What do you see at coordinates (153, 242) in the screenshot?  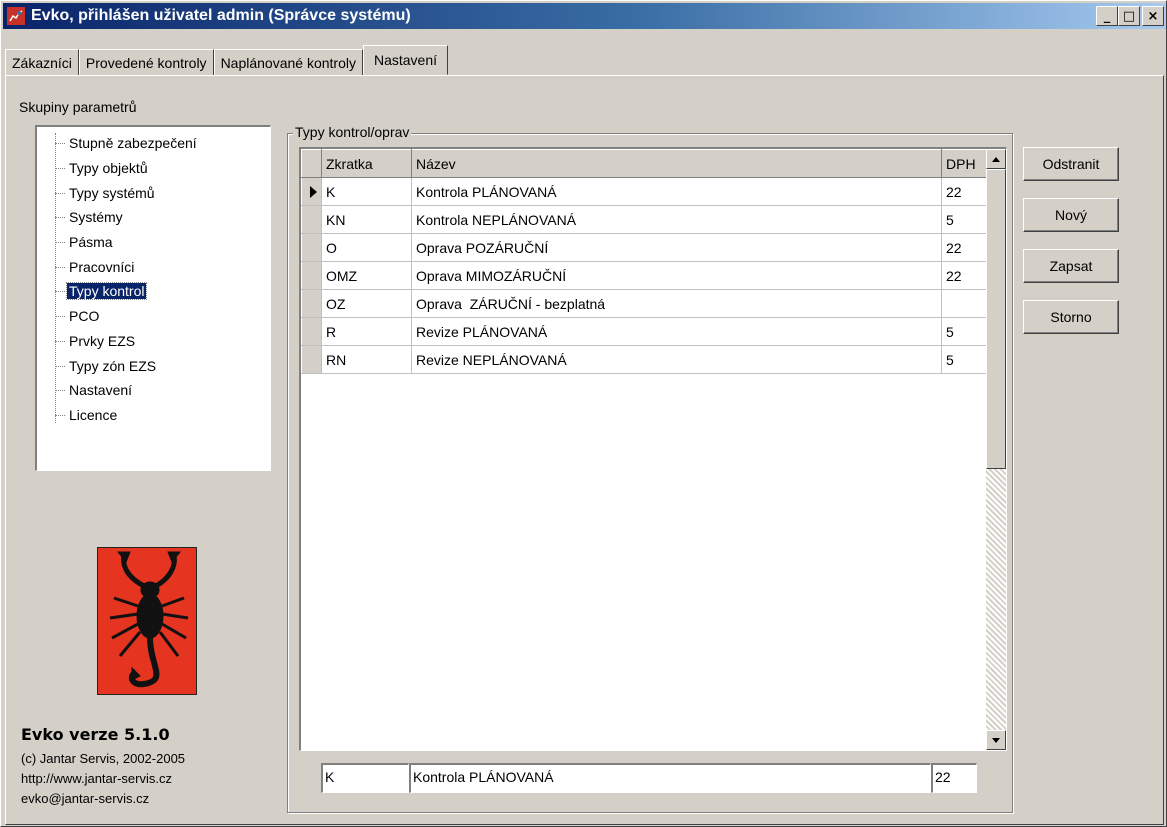 I see `tree-item-pasma: Pásma` at bounding box center [153, 242].